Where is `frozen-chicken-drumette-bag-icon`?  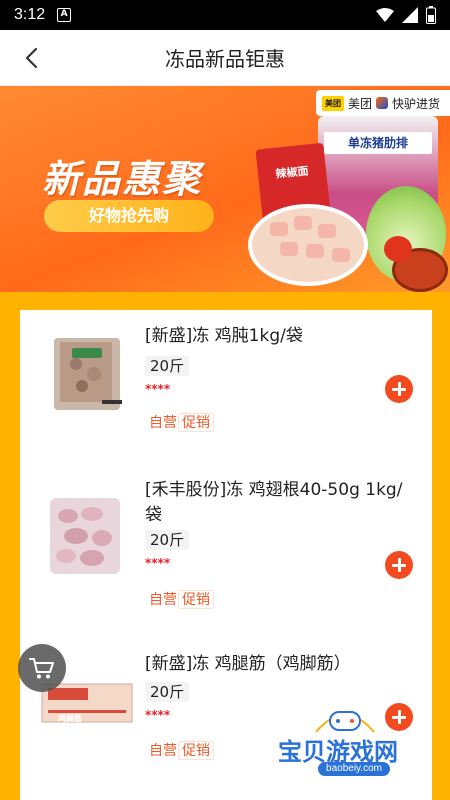 frozen-chicken-drumette-bag-icon is located at coordinates (85, 536).